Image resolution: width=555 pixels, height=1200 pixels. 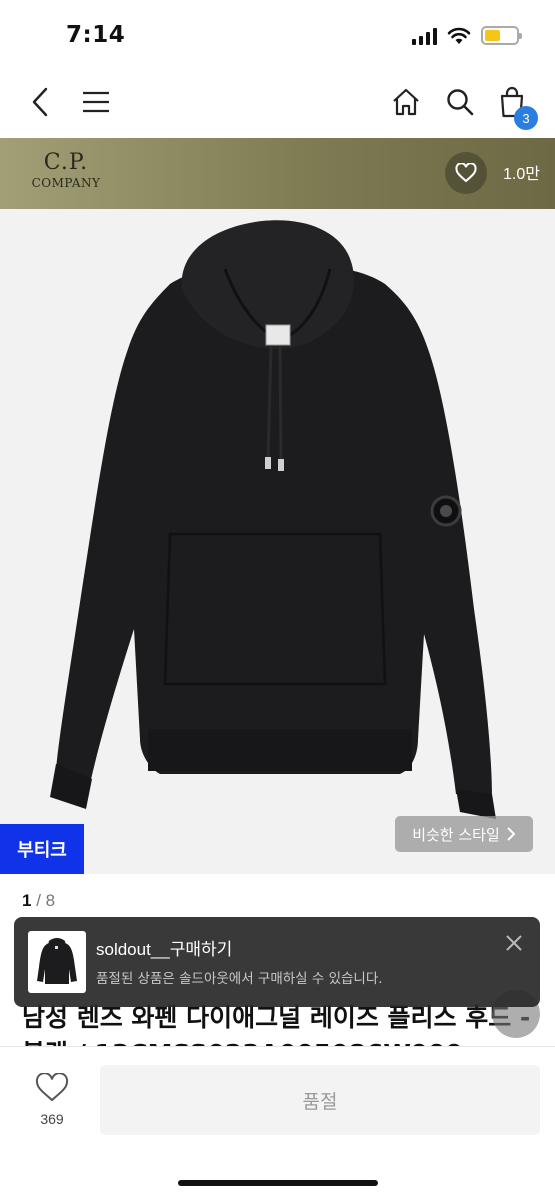 I want to click on chevron-right-icon, so click(x=511, y=834).